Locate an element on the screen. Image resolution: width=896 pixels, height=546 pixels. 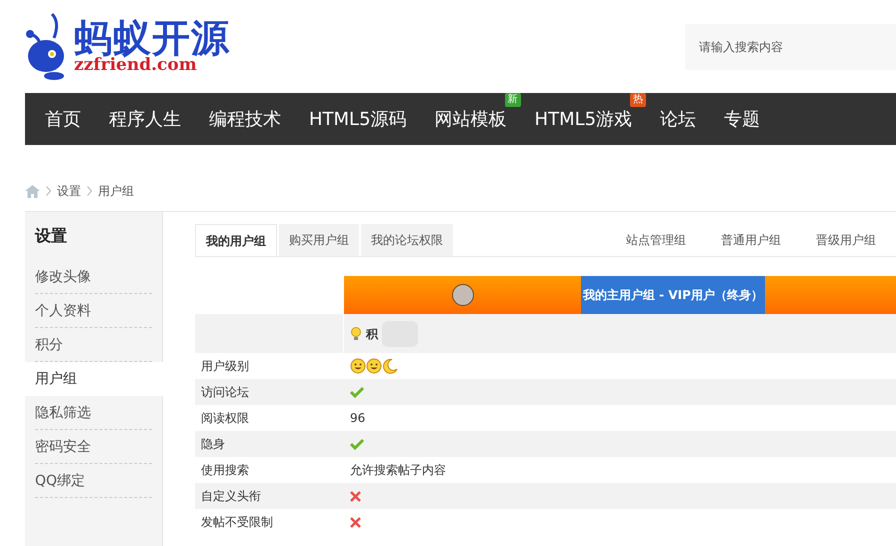
home-icon is located at coordinates (32, 191).